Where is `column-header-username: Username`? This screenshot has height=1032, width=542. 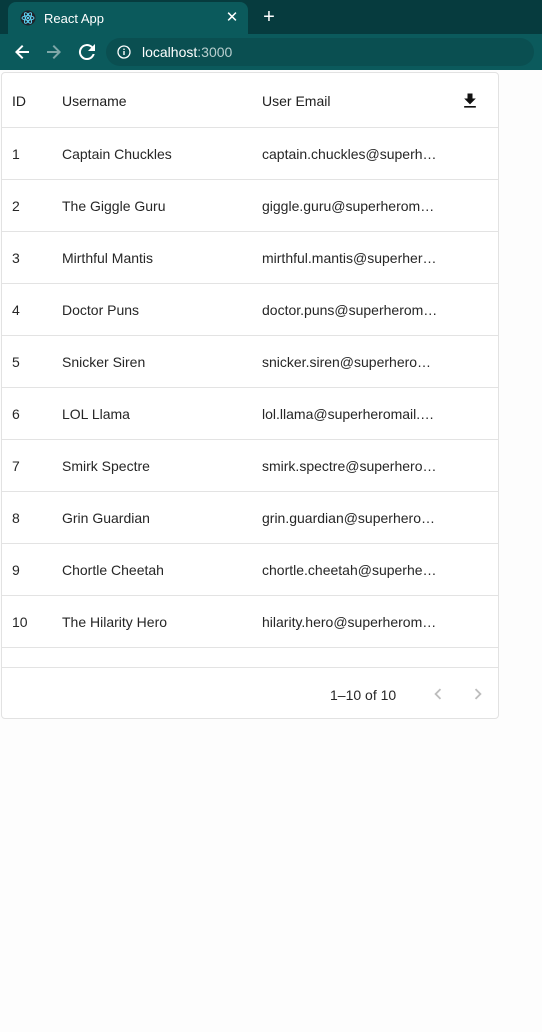 column-header-username: Username is located at coordinates (94, 101).